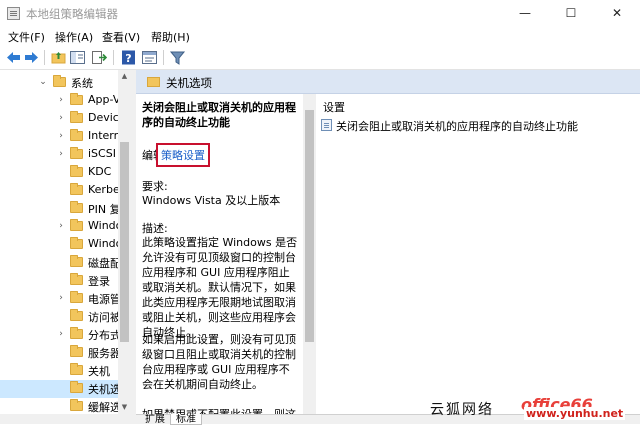 This screenshot has height=425, width=640. What do you see at coordinates (98, 57) in the screenshot?
I see `export-icon` at bounding box center [98, 57].